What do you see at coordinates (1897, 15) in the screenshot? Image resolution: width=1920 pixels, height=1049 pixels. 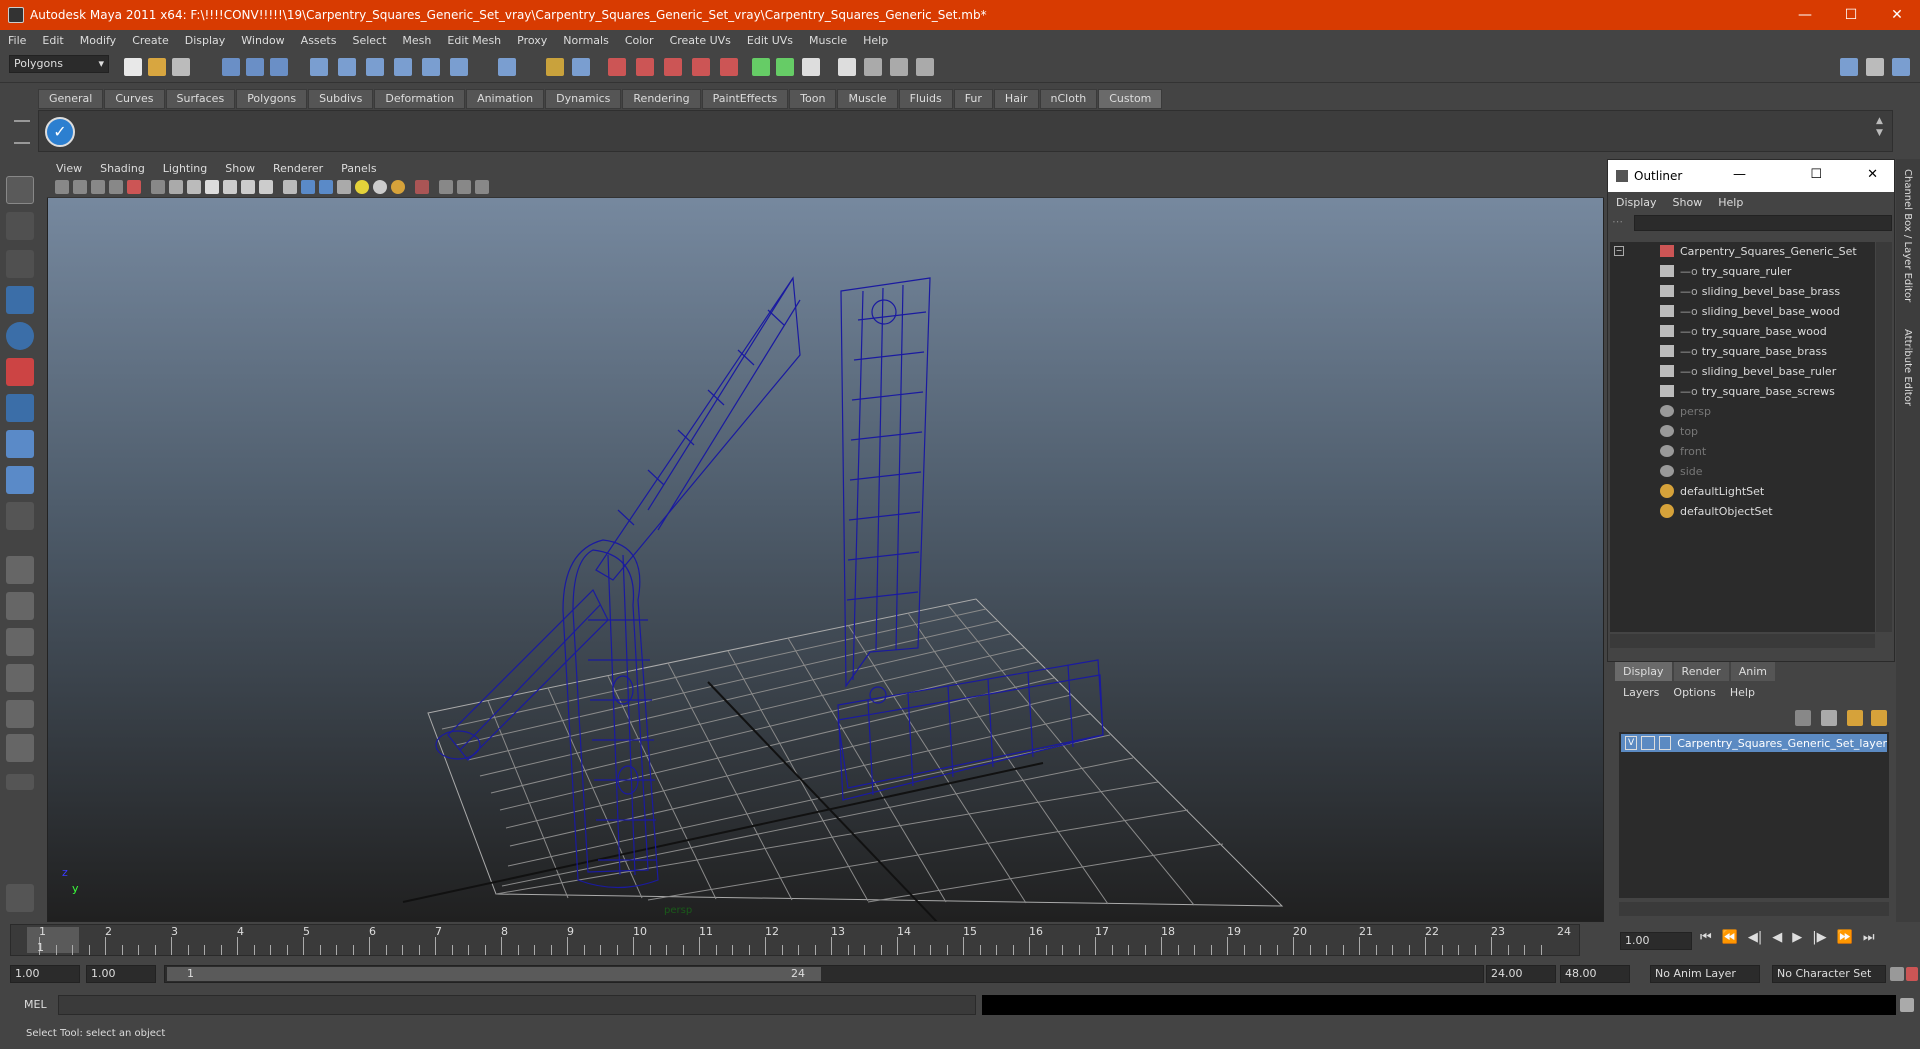 I see `close-button: ✕` at bounding box center [1897, 15].